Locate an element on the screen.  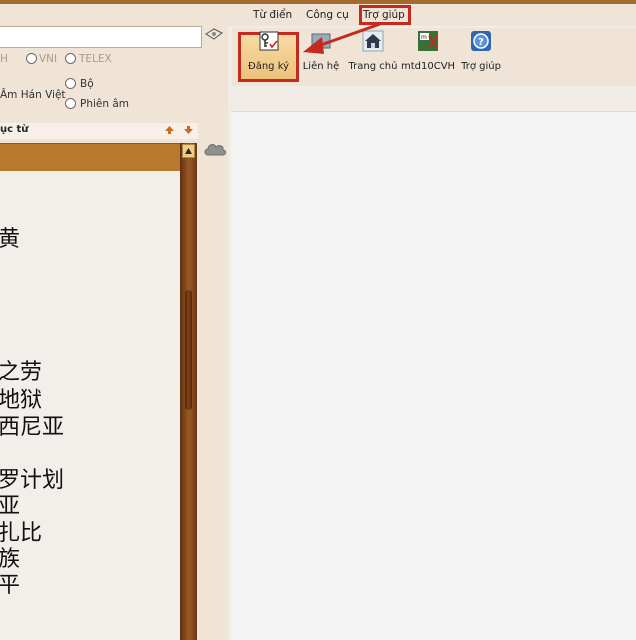
register-button: Đăng ký is located at coordinates (268, 51).